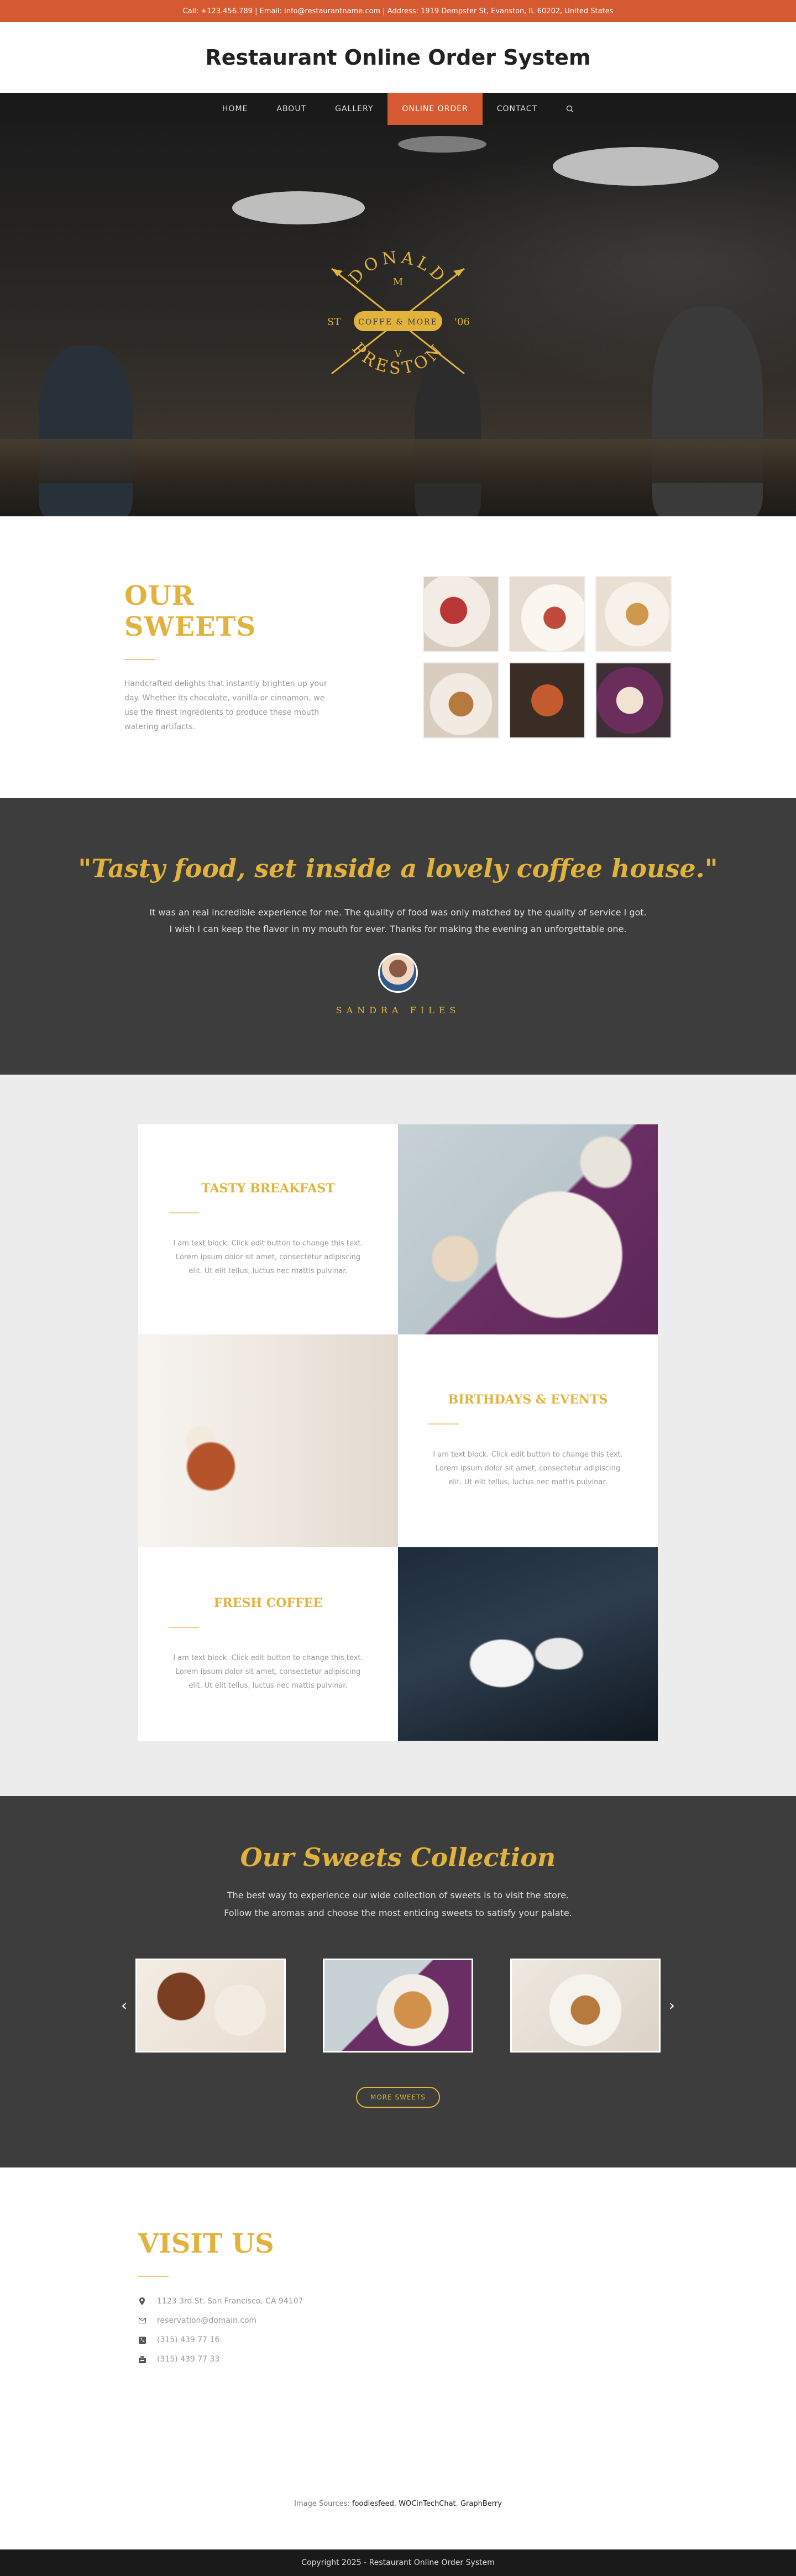 Image resolution: width=796 pixels, height=2576 pixels. What do you see at coordinates (268, 1440) in the screenshot?
I see `birthday-image` at bounding box center [268, 1440].